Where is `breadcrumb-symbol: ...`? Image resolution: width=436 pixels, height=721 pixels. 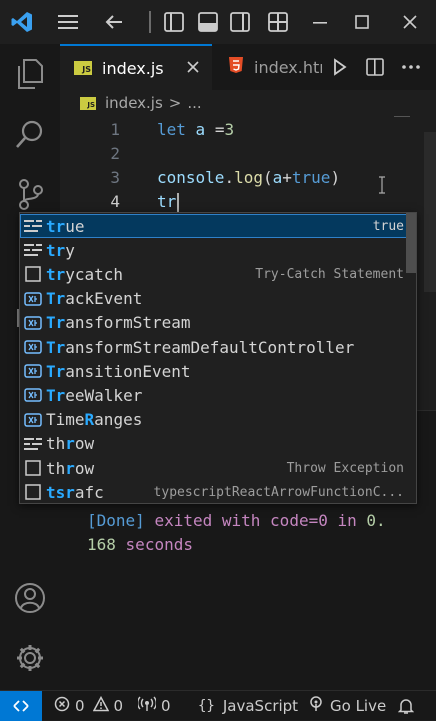 breadcrumb-symbol: ... is located at coordinates (194, 103).